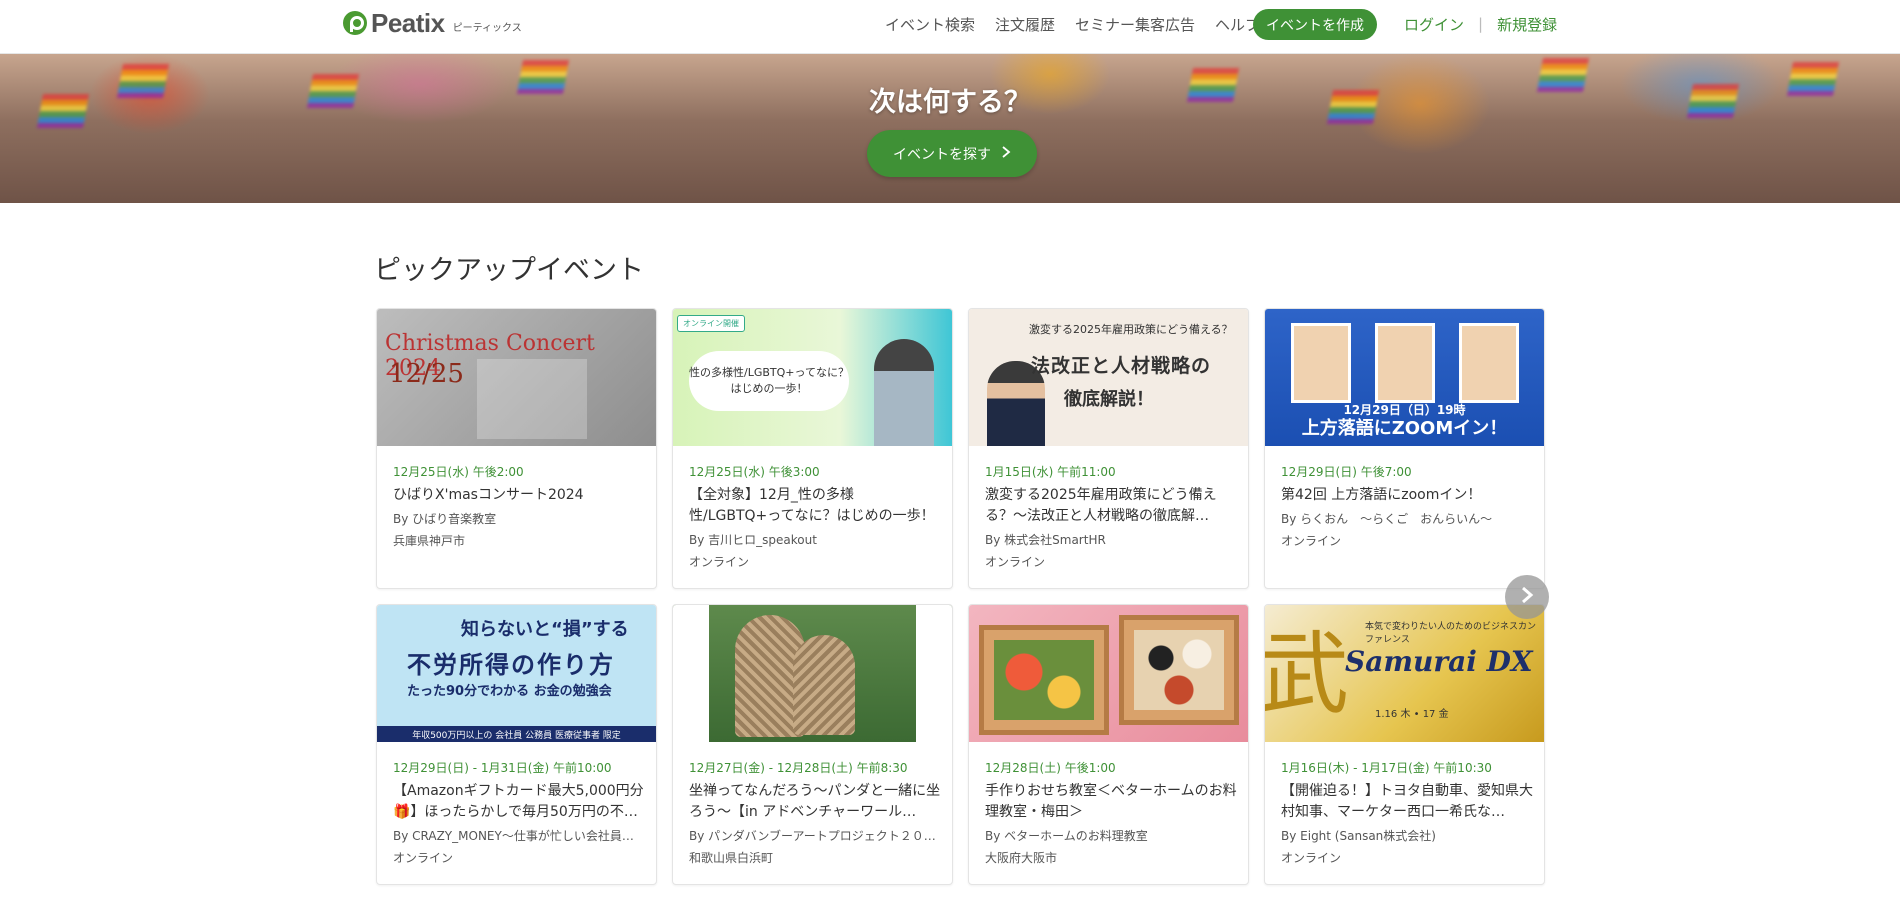 This screenshot has height=913, width=1900. I want to click on event-thumbnail: Christmas Concert 2024 12/25, so click(516, 377).